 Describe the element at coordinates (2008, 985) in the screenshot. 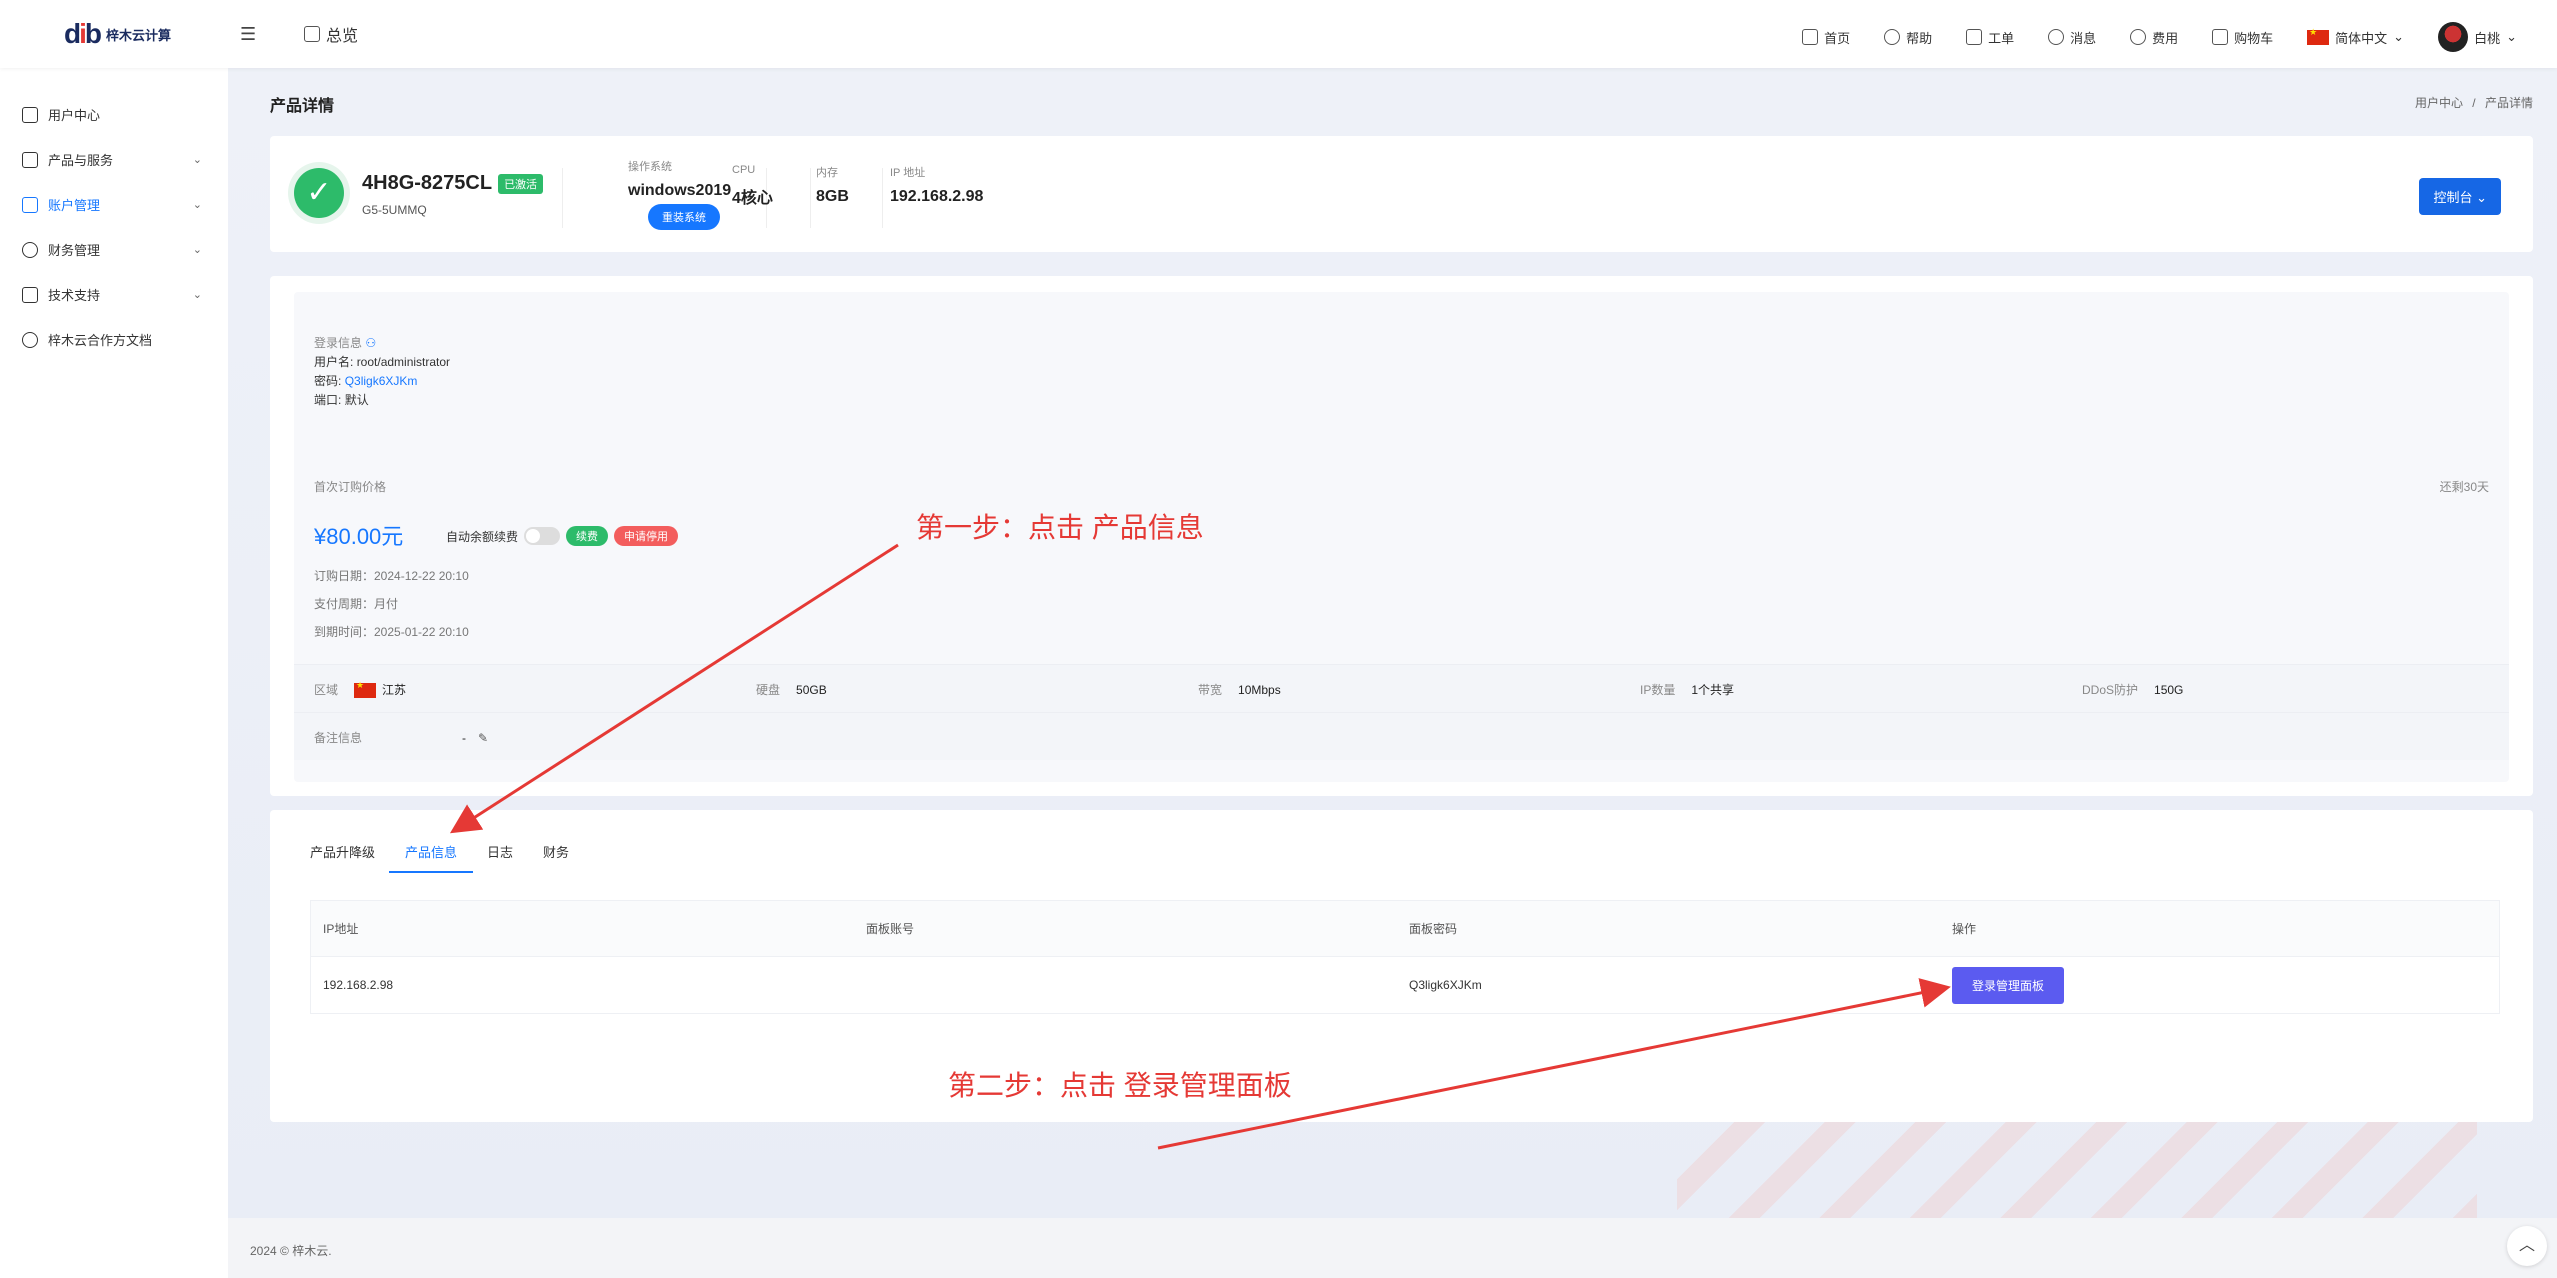

I see `login-panel-button: 登录管理面板` at that location.